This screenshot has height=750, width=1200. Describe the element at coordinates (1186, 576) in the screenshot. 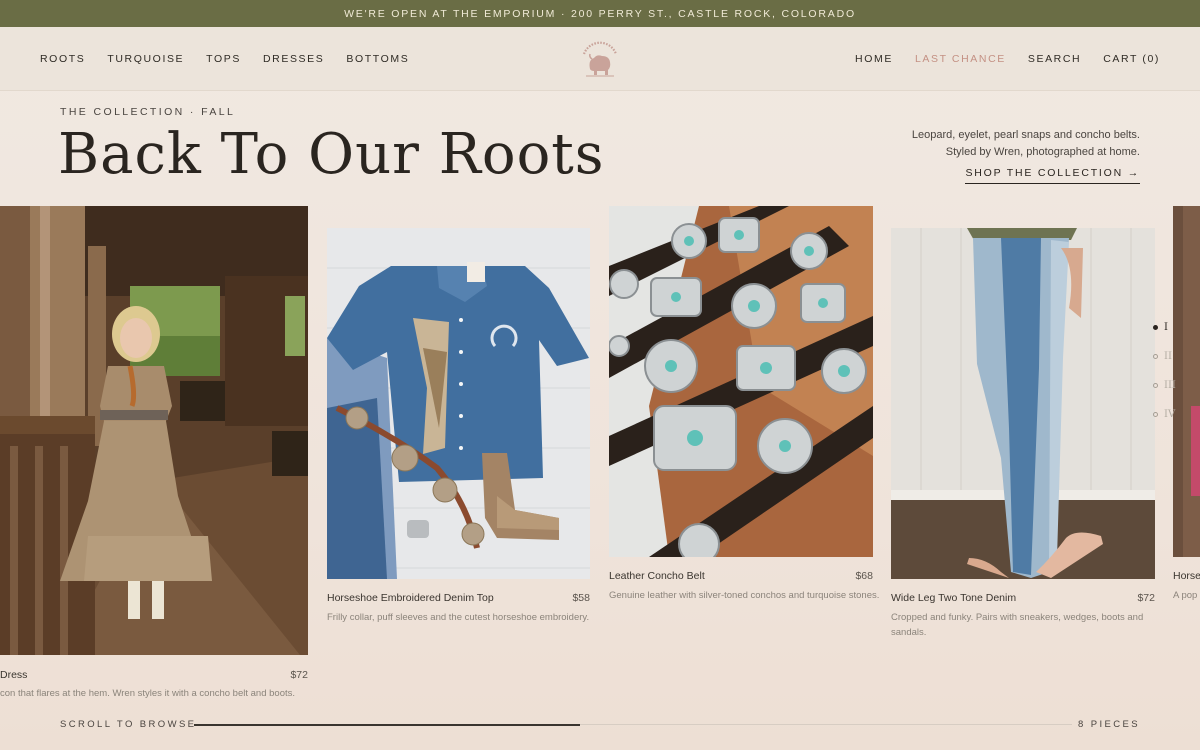

I see `product-name-horse: Horse` at that location.